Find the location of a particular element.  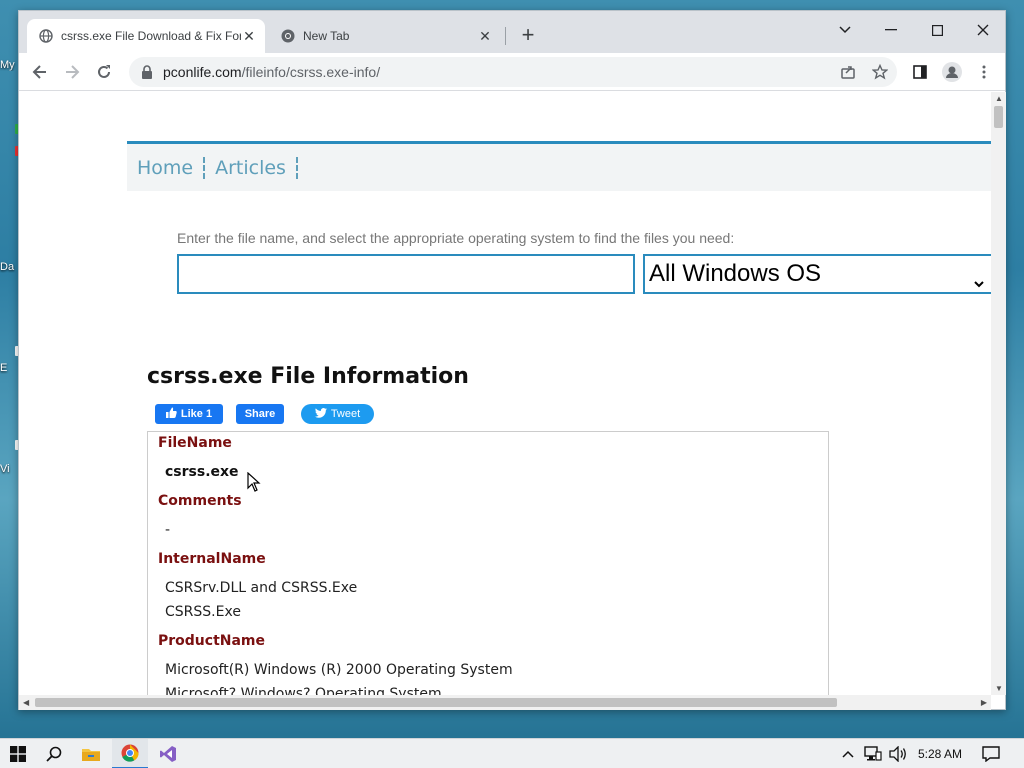

tab-title: csrss.exe File Download & Fix For is located at coordinates (151, 36).